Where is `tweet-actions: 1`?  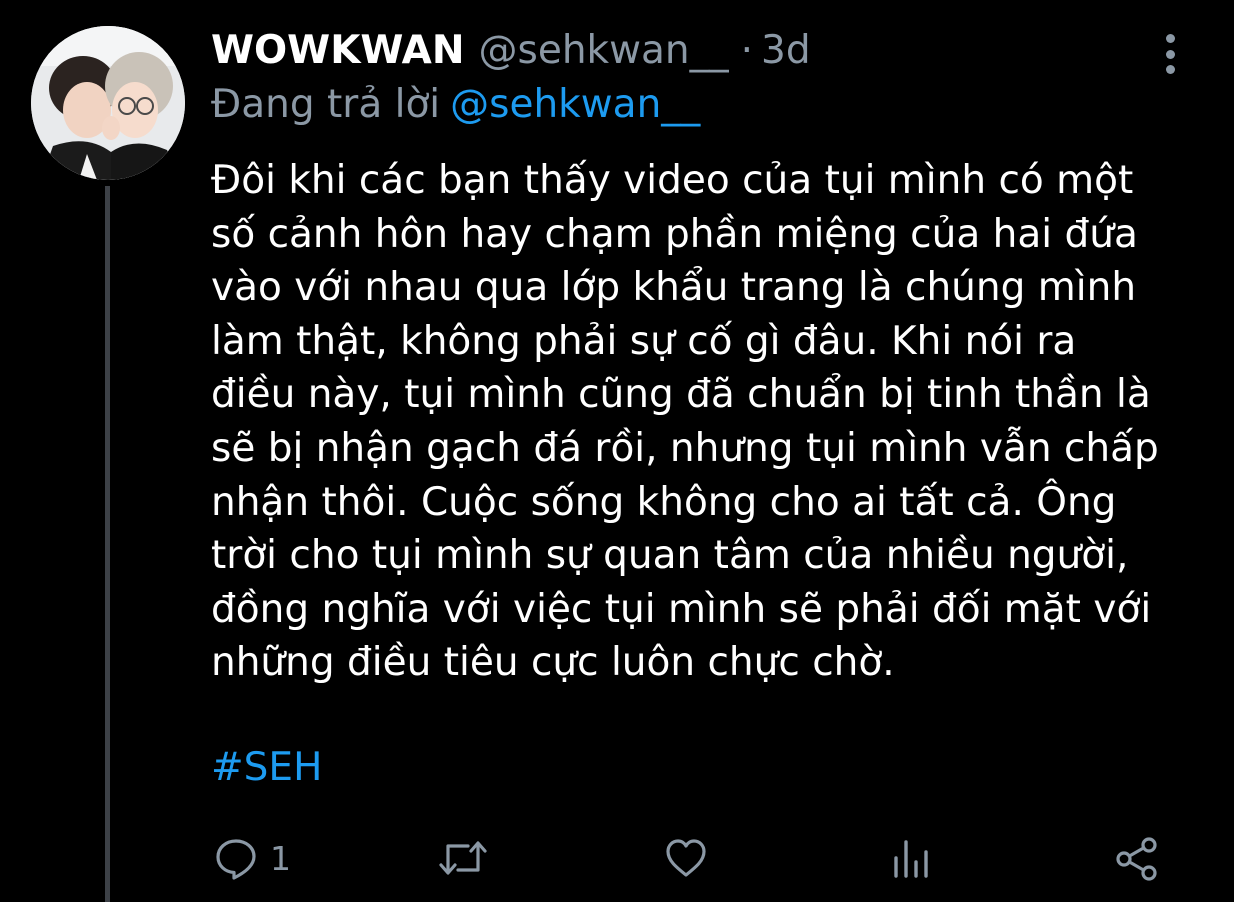 tweet-actions: 1 is located at coordinates (617, 860).